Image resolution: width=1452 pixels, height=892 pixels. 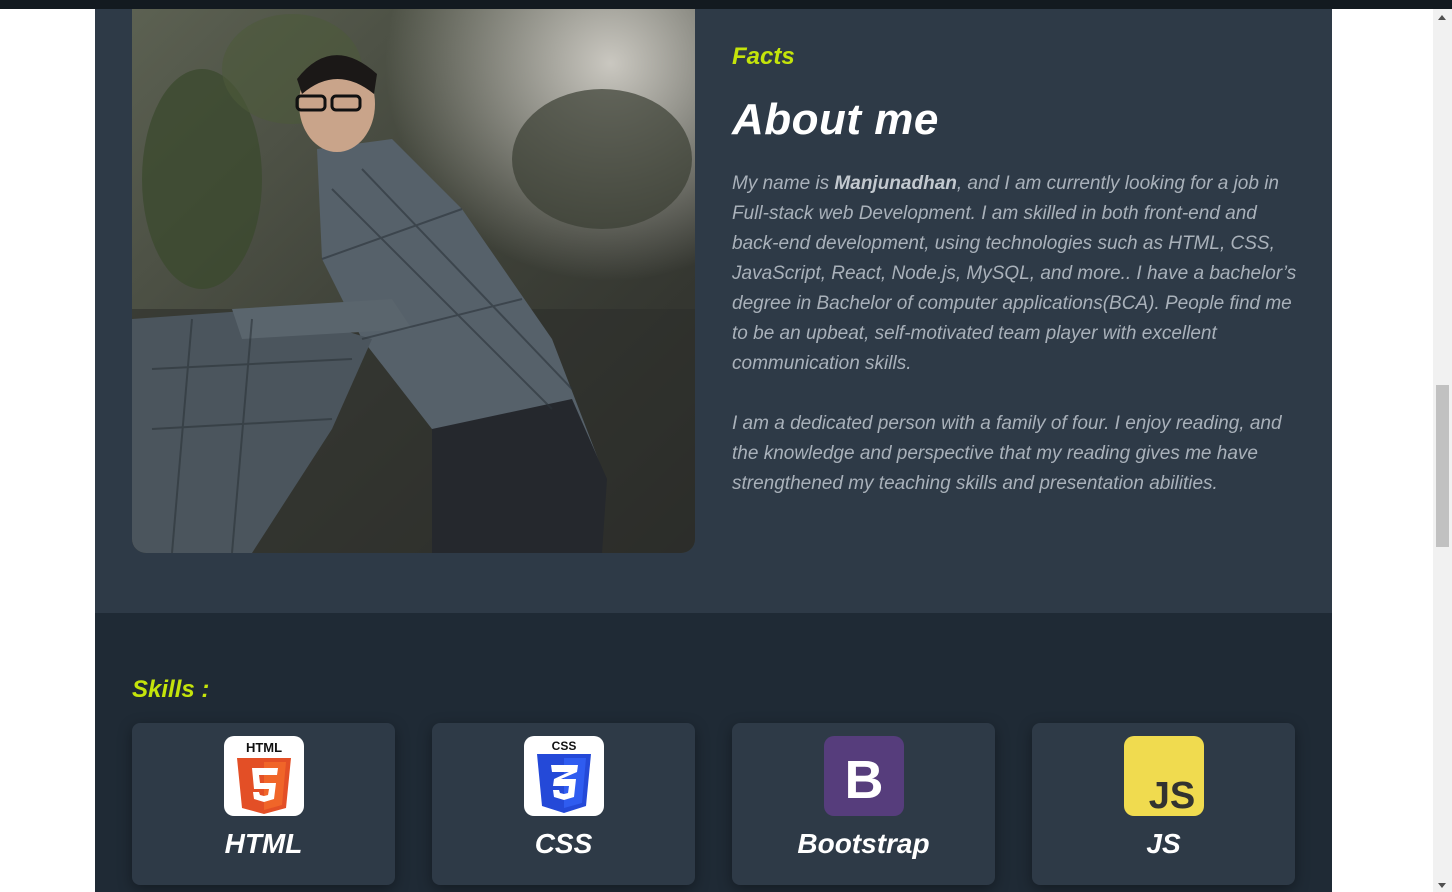 What do you see at coordinates (895, 183) in the screenshot?
I see `bio-name: Manjunadhan` at bounding box center [895, 183].